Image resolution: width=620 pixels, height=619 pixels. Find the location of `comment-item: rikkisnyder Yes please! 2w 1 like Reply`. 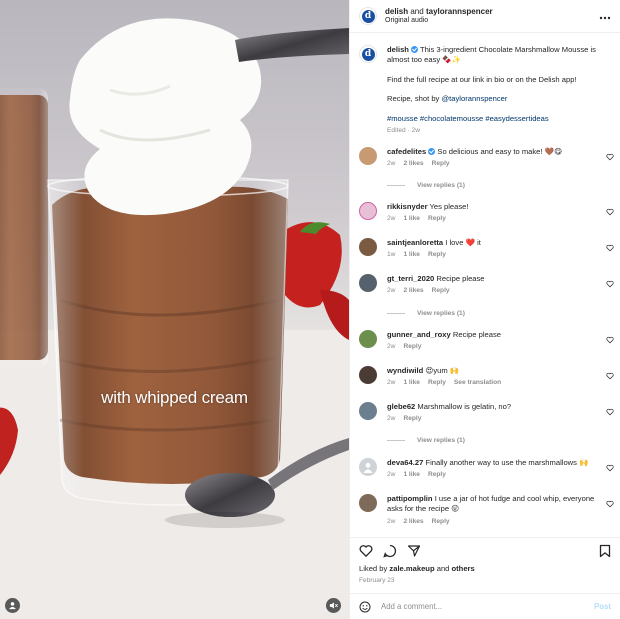

comment-item: rikkisnyder Yes please! 2w 1 like Reply is located at coordinates (485, 213).